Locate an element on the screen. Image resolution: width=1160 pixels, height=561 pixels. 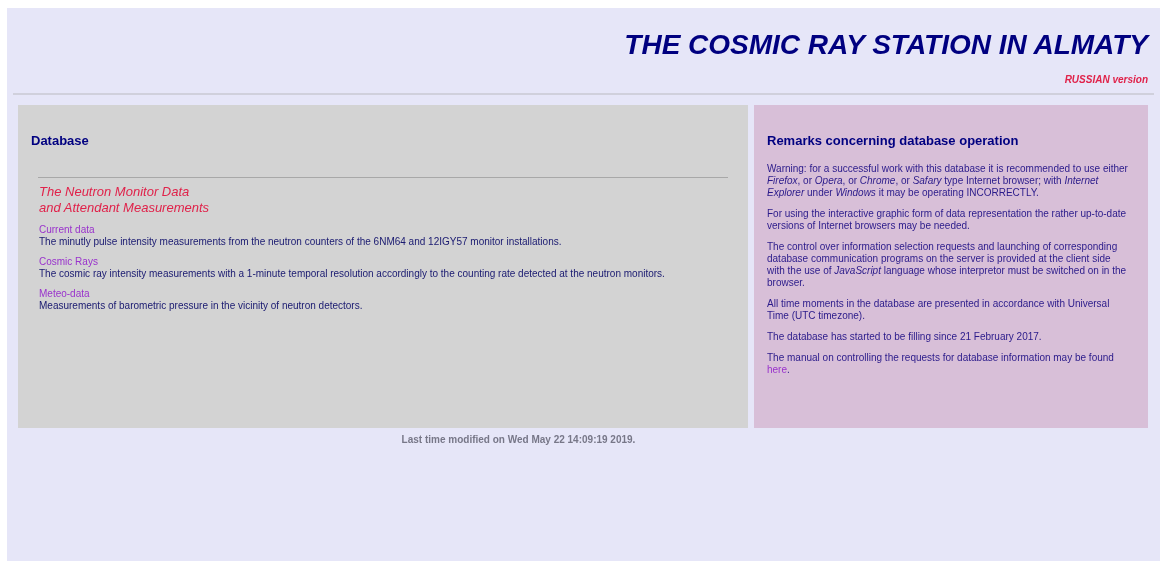
data-link: Cosmic Rays is located at coordinates (68, 261).